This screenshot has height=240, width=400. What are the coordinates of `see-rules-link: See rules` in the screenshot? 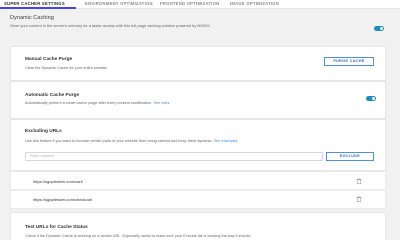 It's located at (161, 103).